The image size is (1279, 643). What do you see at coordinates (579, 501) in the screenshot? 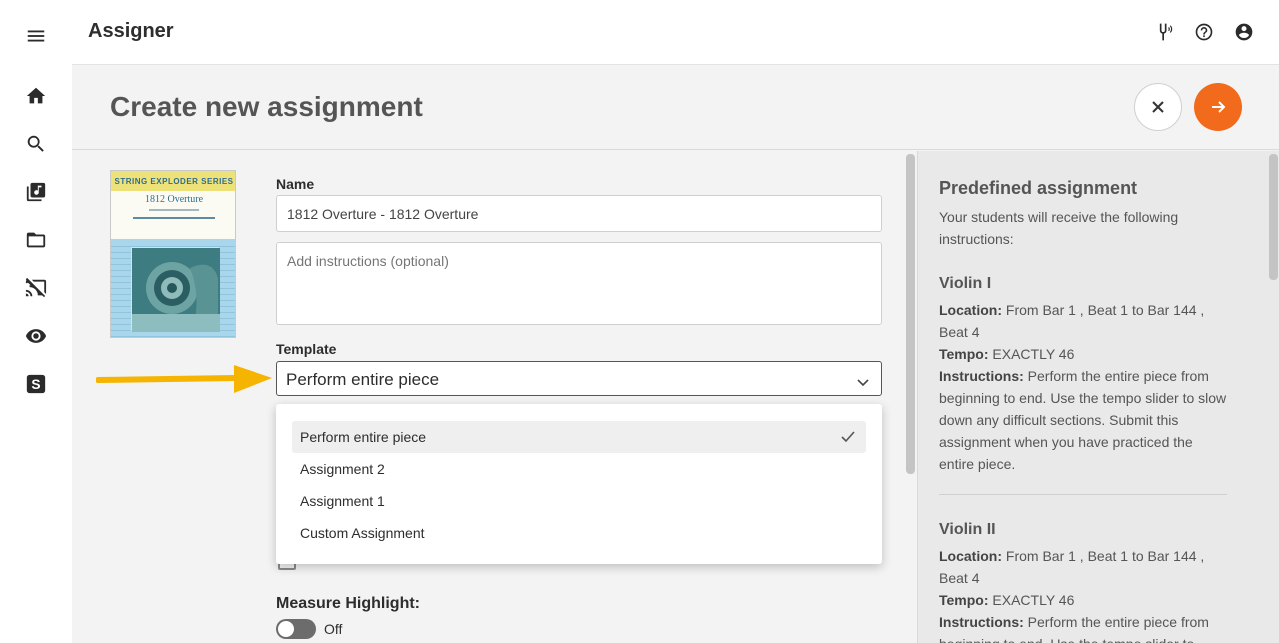
I see `template-option: Assignment 1` at bounding box center [579, 501].